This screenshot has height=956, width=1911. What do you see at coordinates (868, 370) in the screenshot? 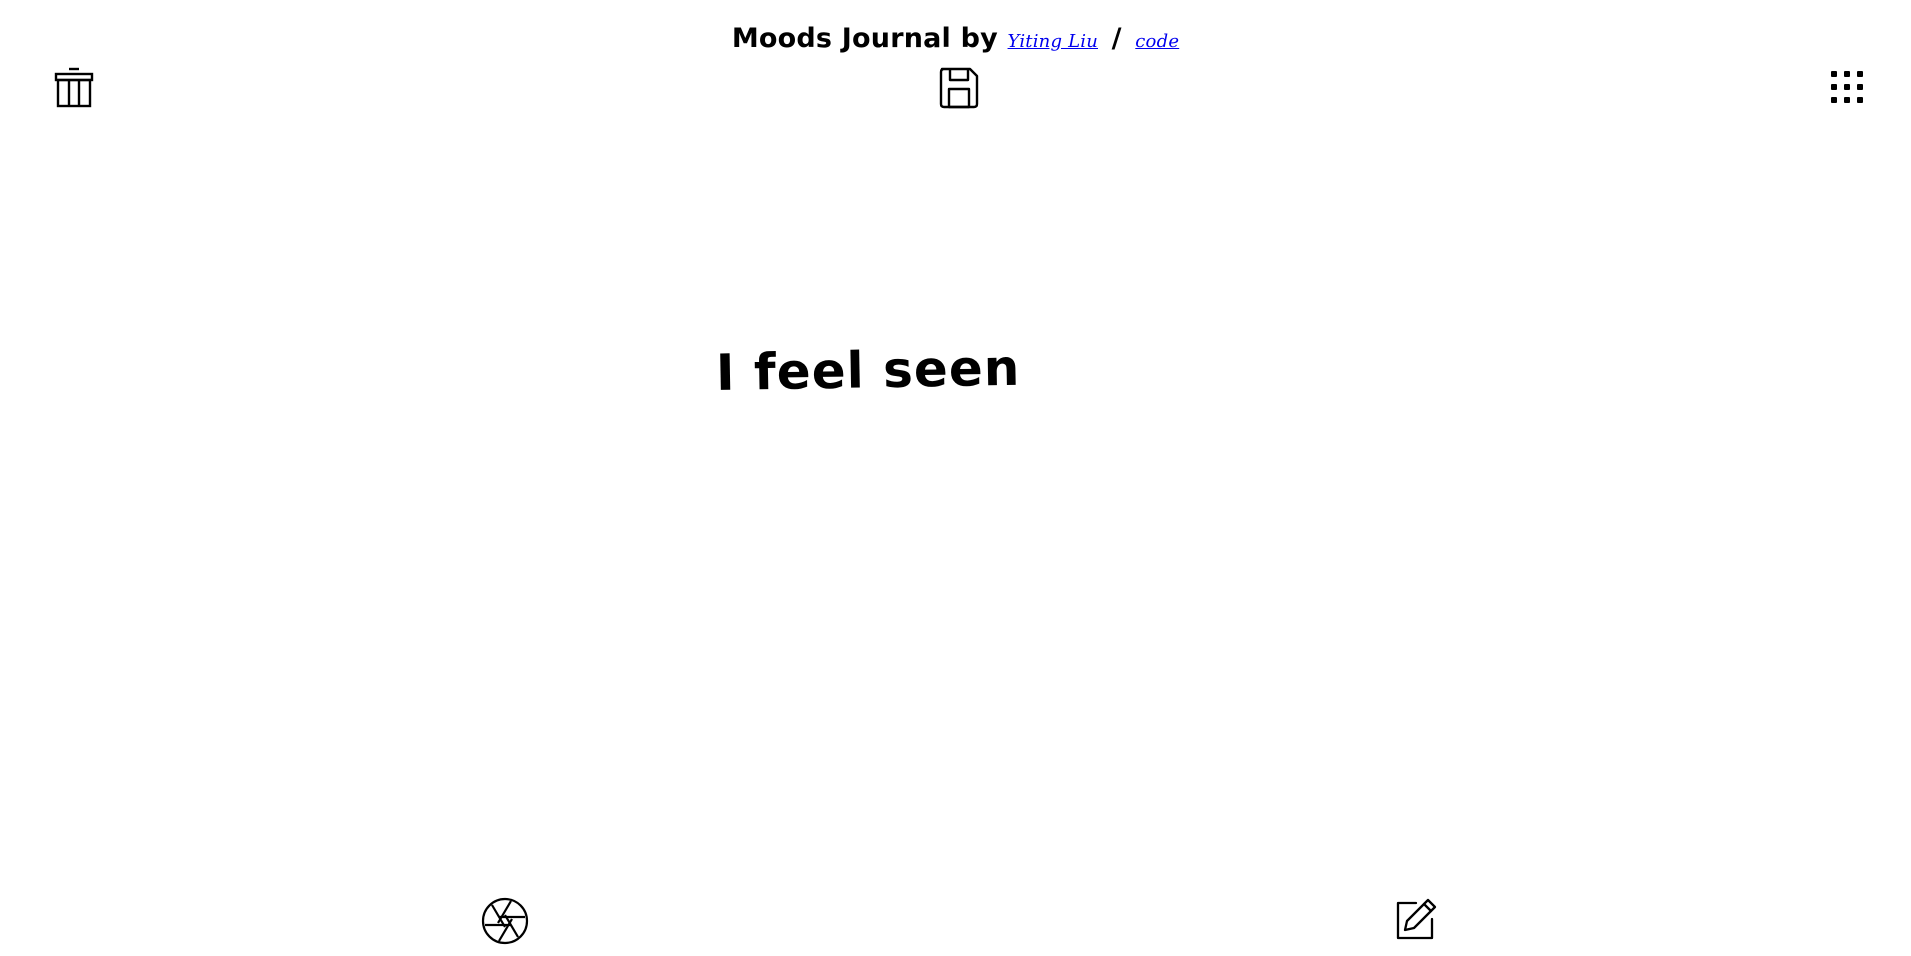
I see `mood-text: I feel seen` at bounding box center [868, 370].